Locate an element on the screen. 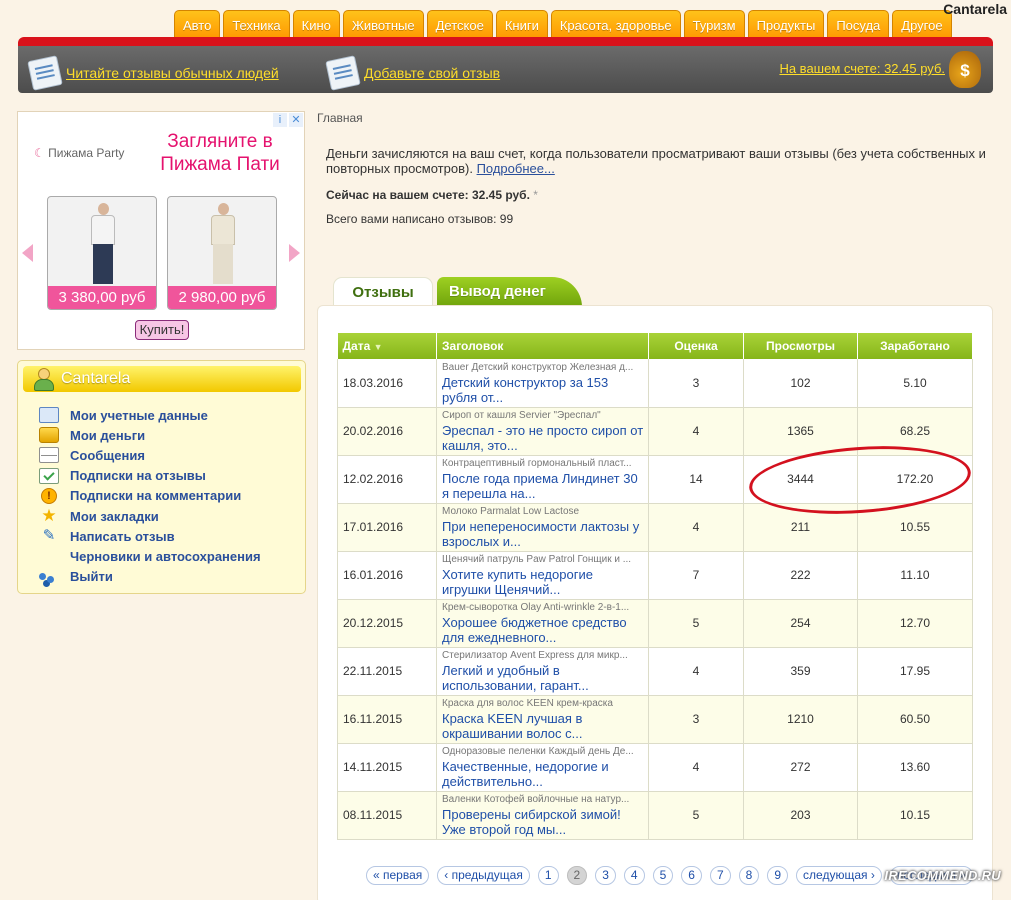 This screenshot has width=1011, height=900. category-tab: Техника is located at coordinates (256, 25).